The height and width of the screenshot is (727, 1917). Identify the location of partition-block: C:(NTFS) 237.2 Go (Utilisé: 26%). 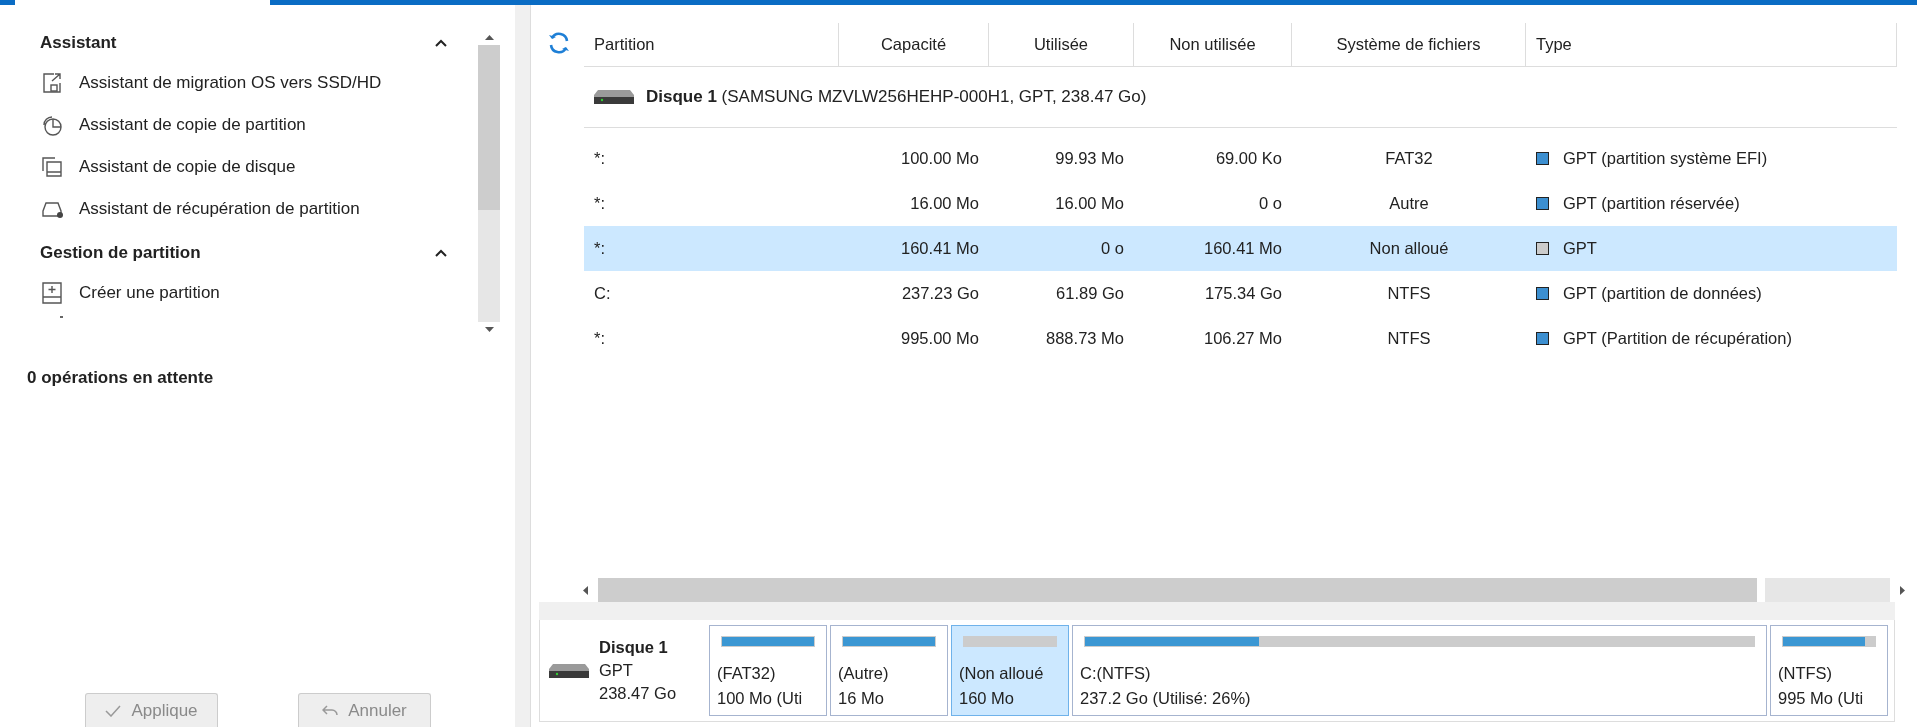
(1419, 670).